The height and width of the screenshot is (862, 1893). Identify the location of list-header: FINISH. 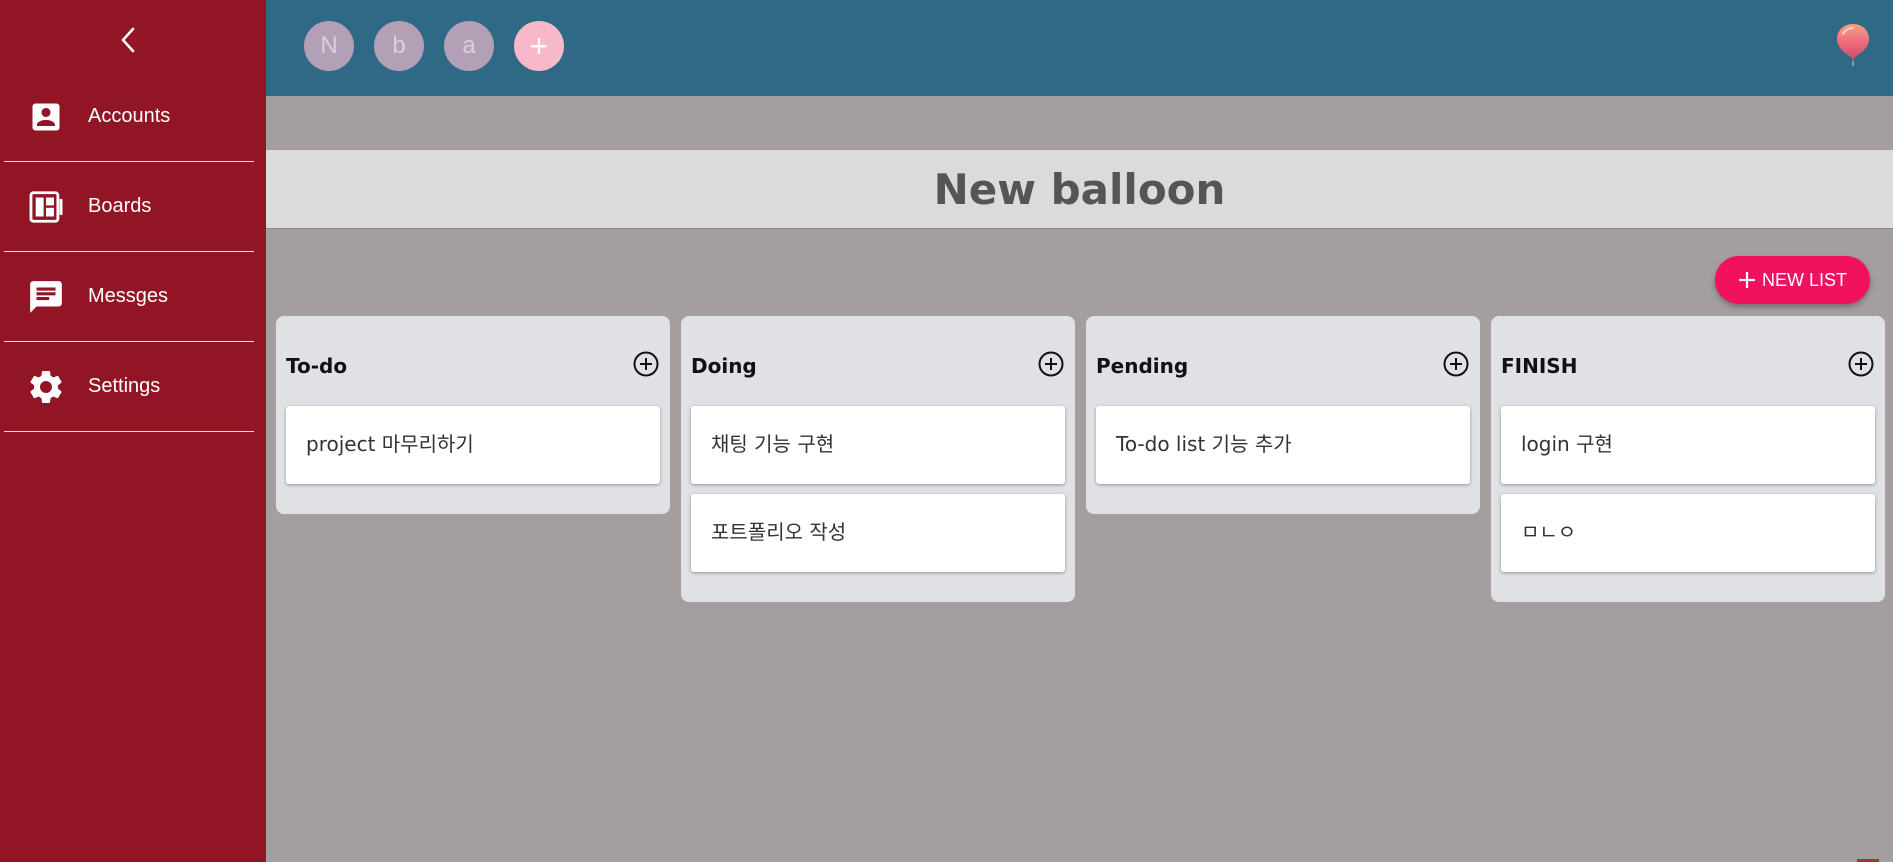
(1688, 361).